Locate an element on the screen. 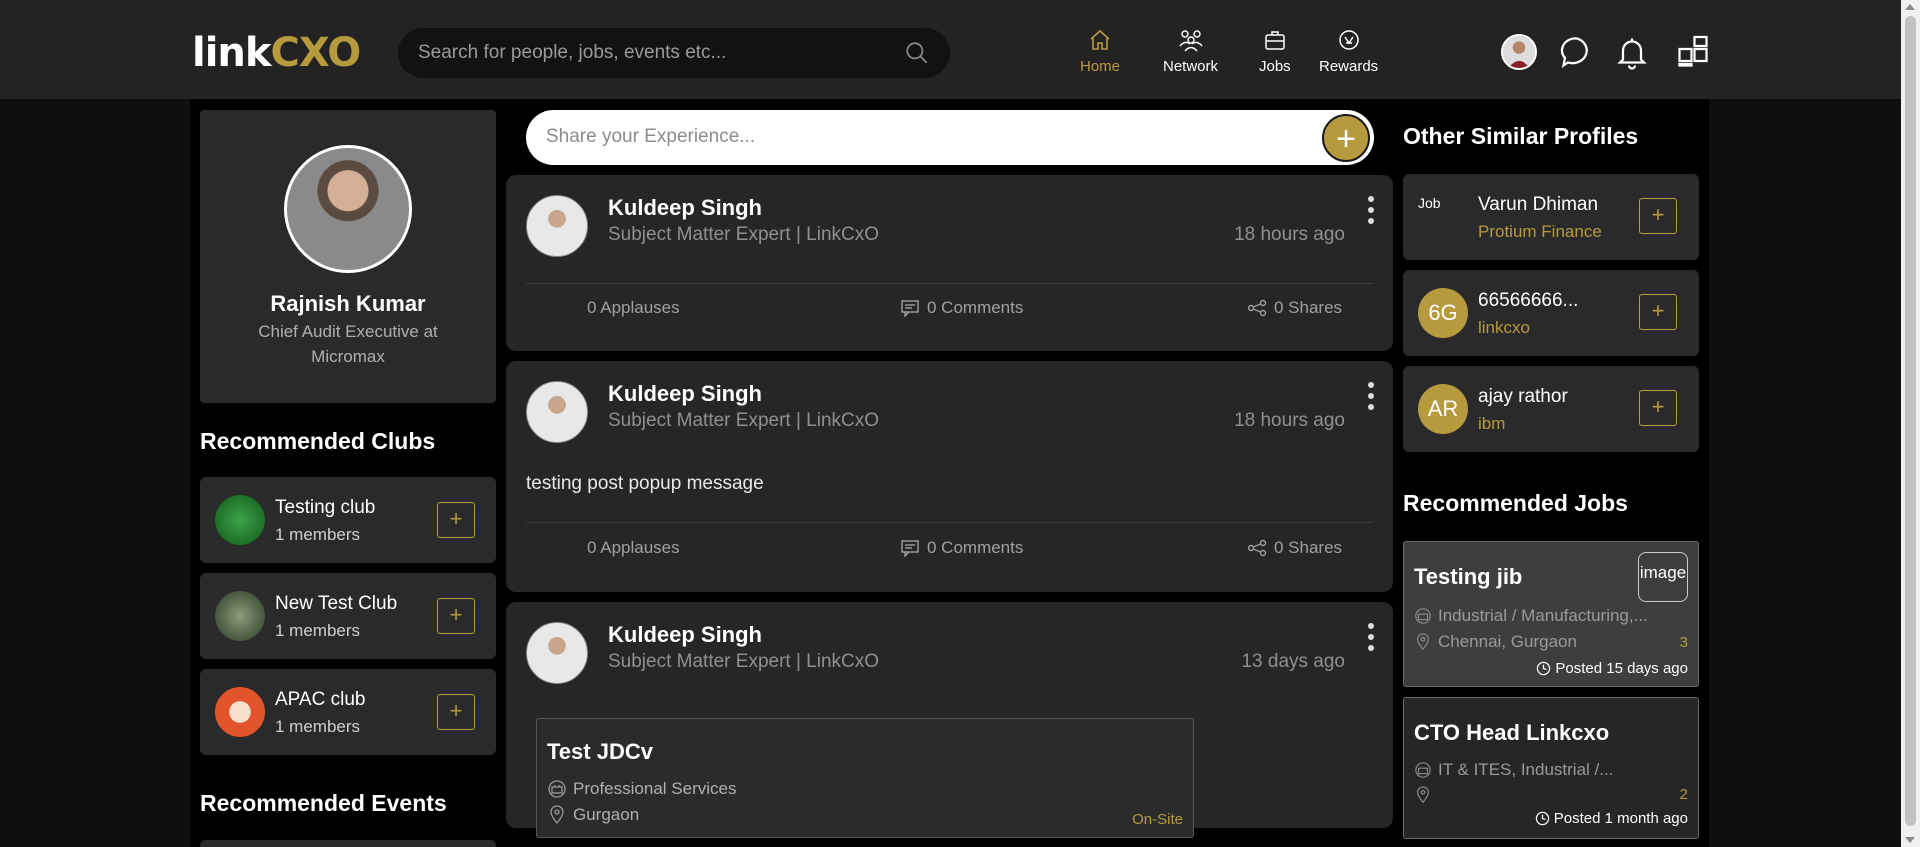 The height and width of the screenshot is (847, 1920). job-posted-text: Posted 1 month ago is located at coordinates (1620, 818).